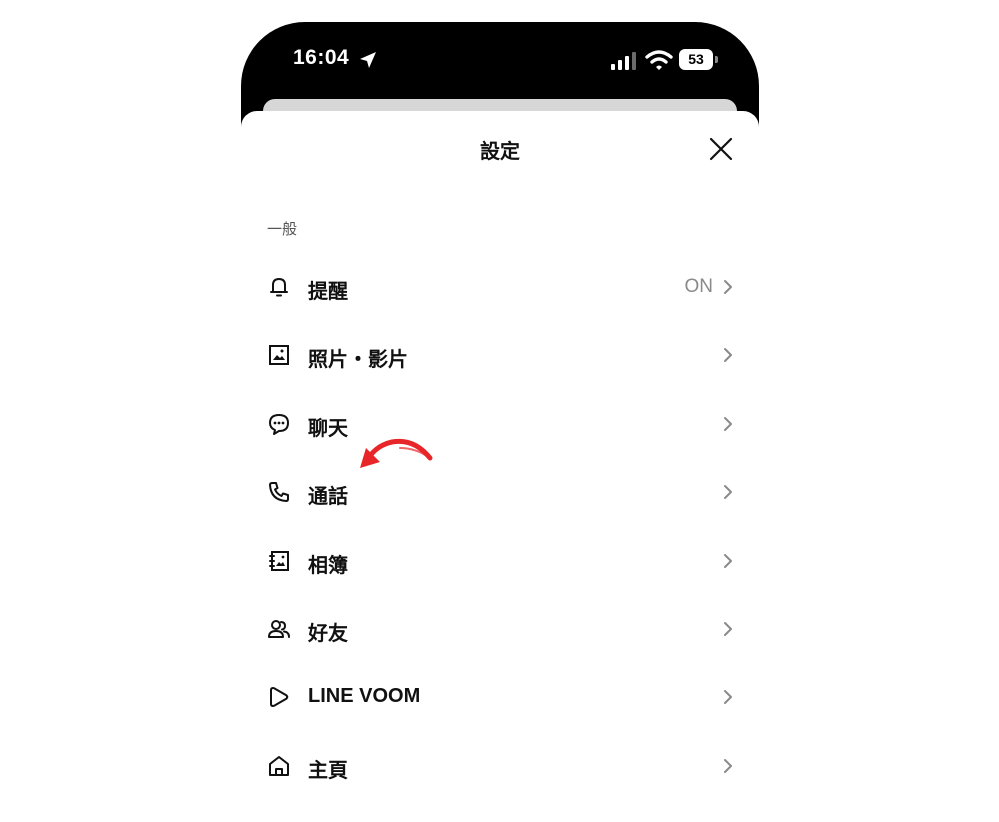 The image size is (999, 822). I want to click on page-title: 設定, so click(500, 151).